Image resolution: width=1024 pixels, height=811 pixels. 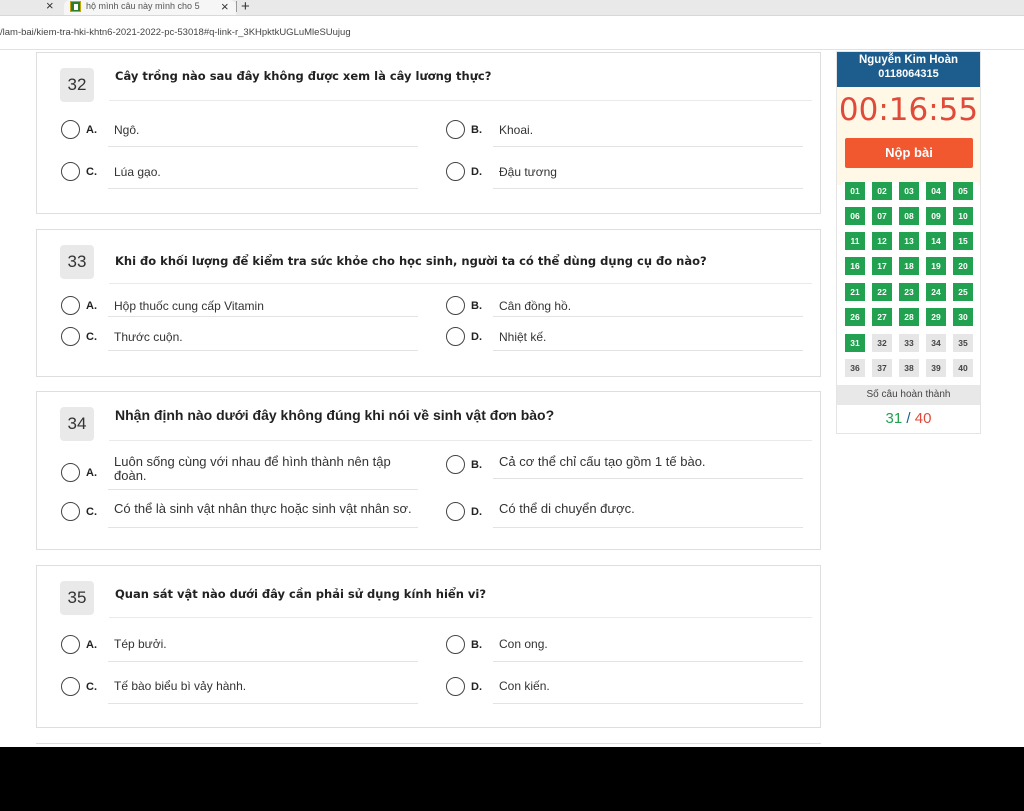 I want to click on question-nav-cell: 14, so click(x=936, y=241).